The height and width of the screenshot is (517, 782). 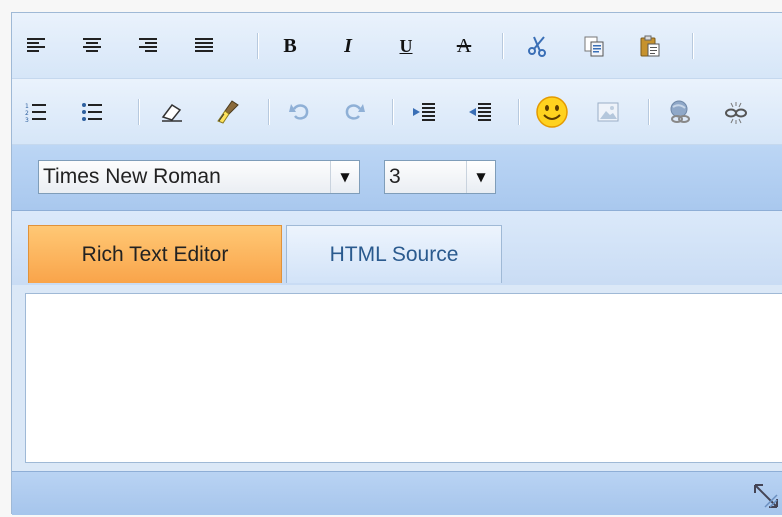 What do you see at coordinates (27, 119) in the screenshot?
I see `svg-text: 3` at bounding box center [27, 119].